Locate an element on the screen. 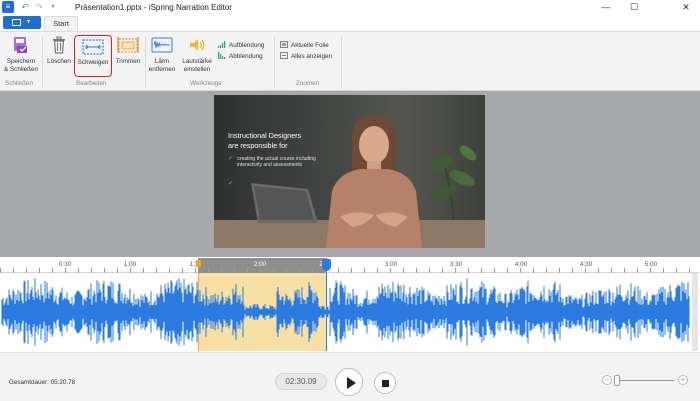 This screenshot has height=401, width=700. save-close-button: Speichern & Schließen is located at coordinates (21, 57).